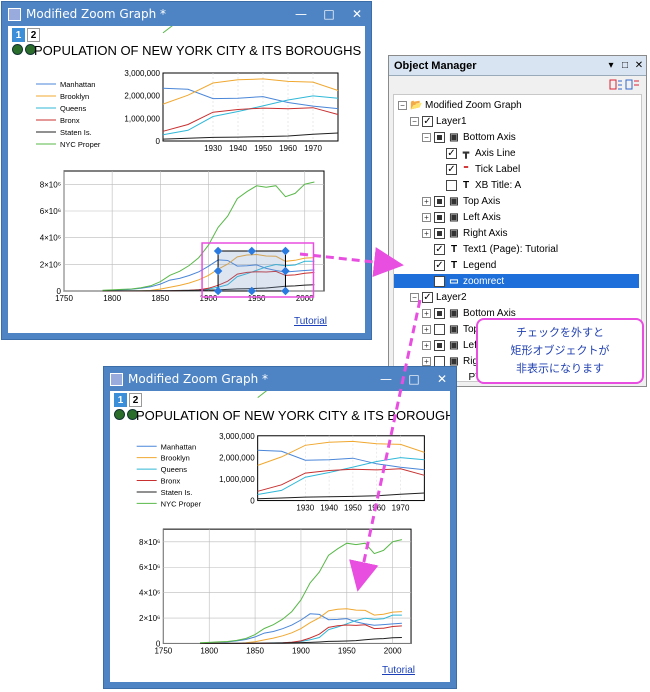  Describe the element at coordinates (625, 85) in the screenshot. I see `sort-icon` at that location.